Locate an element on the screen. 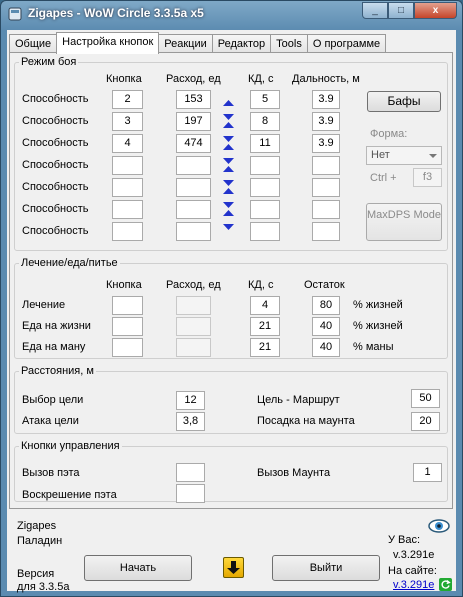  ability-cd-field: 5 is located at coordinates (265, 99).